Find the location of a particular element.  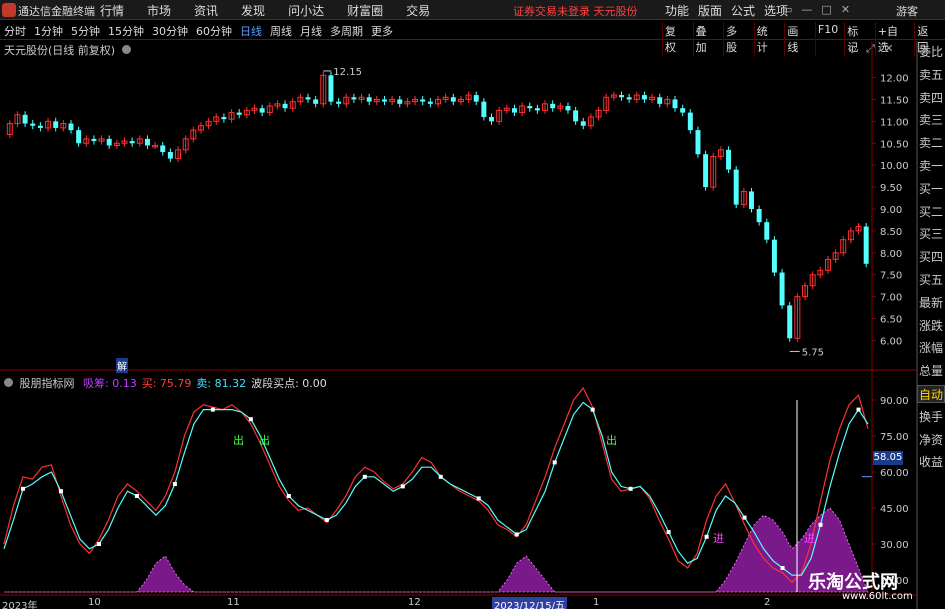

side-panel-item-3: 卖三 is located at coordinates (931, 120).